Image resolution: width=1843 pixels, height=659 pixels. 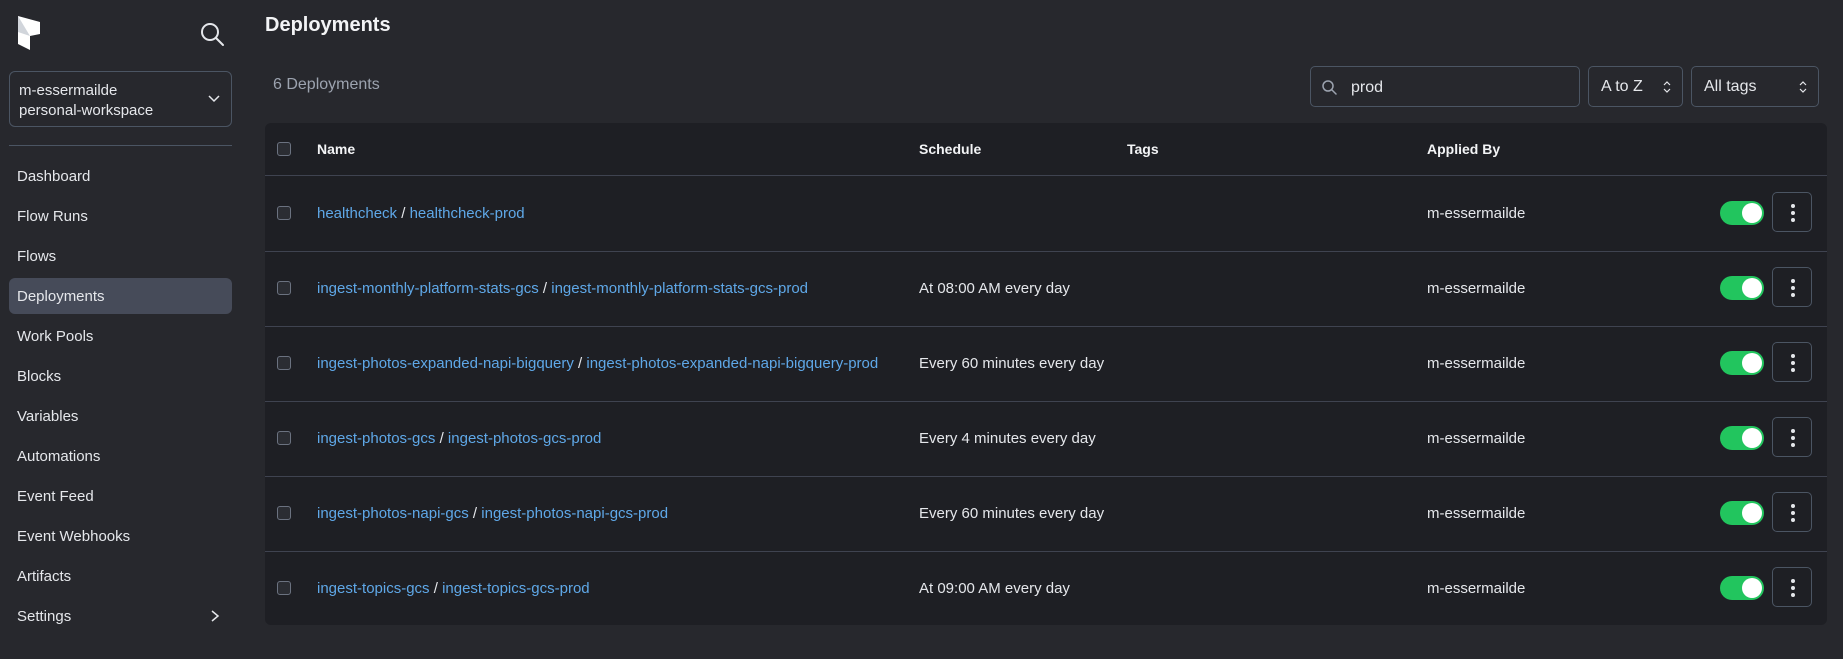 What do you see at coordinates (120, 99) in the screenshot?
I see `workspace-selector: m-essermailde personal-workspace` at bounding box center [120, 99].